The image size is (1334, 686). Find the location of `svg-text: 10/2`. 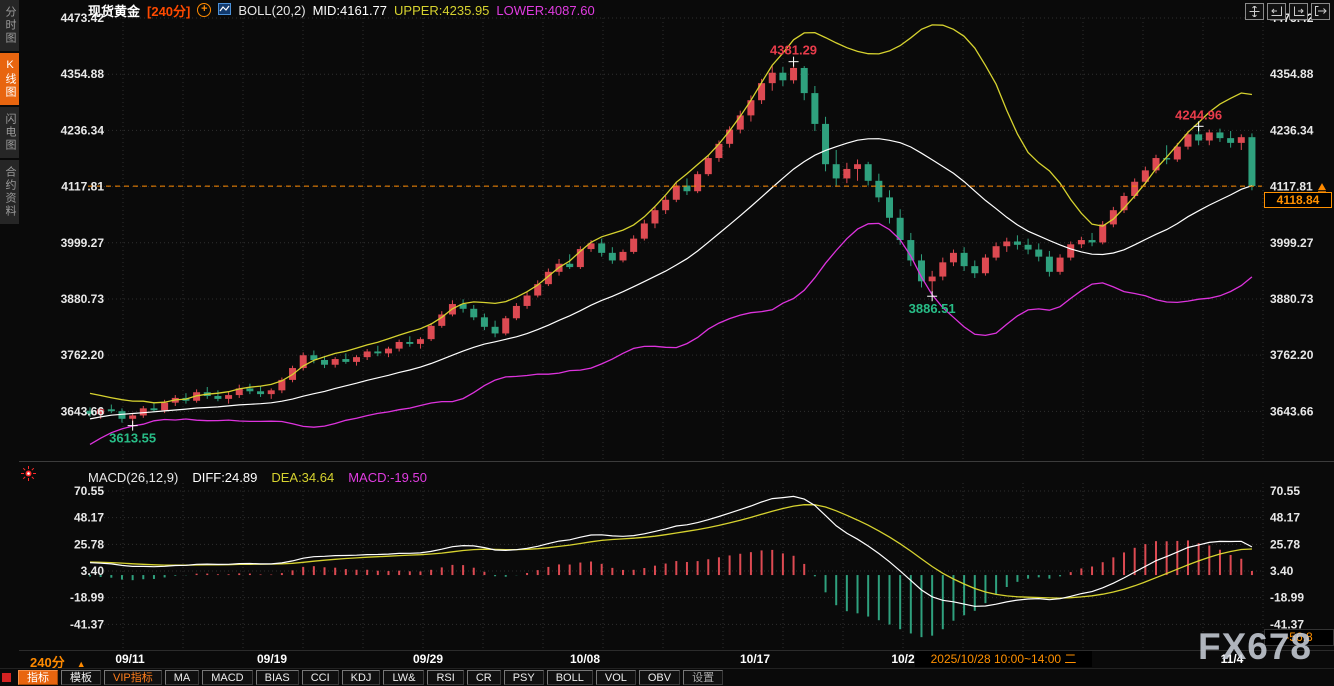

svg-text: 10/2 is located at coordinates (903, 659).